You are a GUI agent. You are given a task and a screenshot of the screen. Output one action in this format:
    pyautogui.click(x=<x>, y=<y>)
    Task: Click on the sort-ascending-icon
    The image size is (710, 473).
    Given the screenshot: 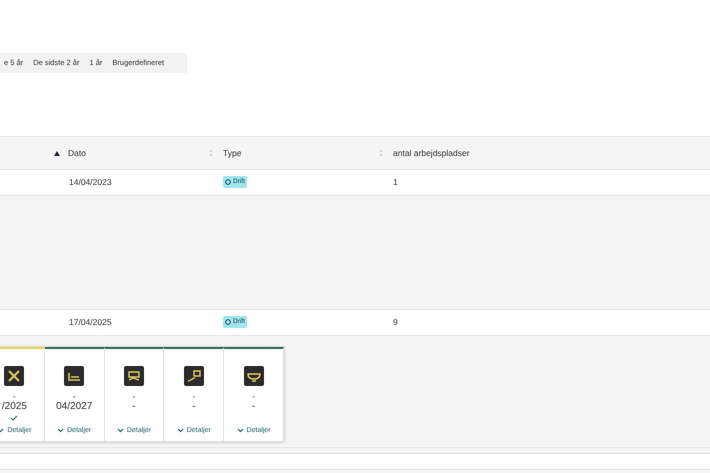 What is the action you would take?
    pyautogui.click(x=57, y=153)
    